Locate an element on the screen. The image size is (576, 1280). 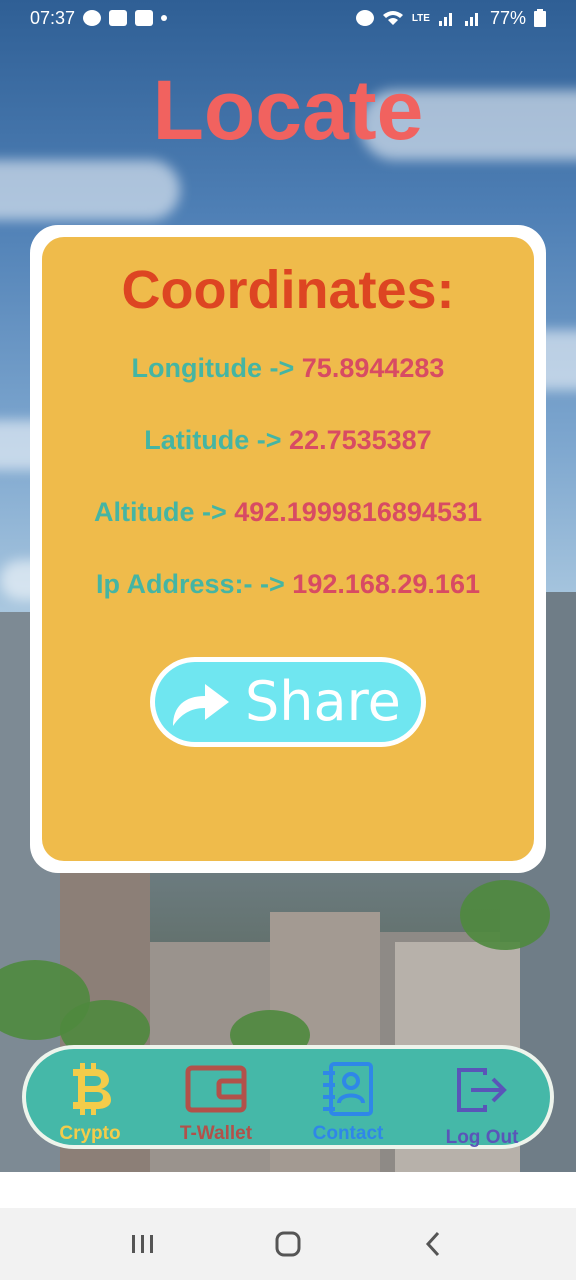
ip-address-row: Ip Address:- -> 192.168.29.161 is located at coordinates (288, 584).